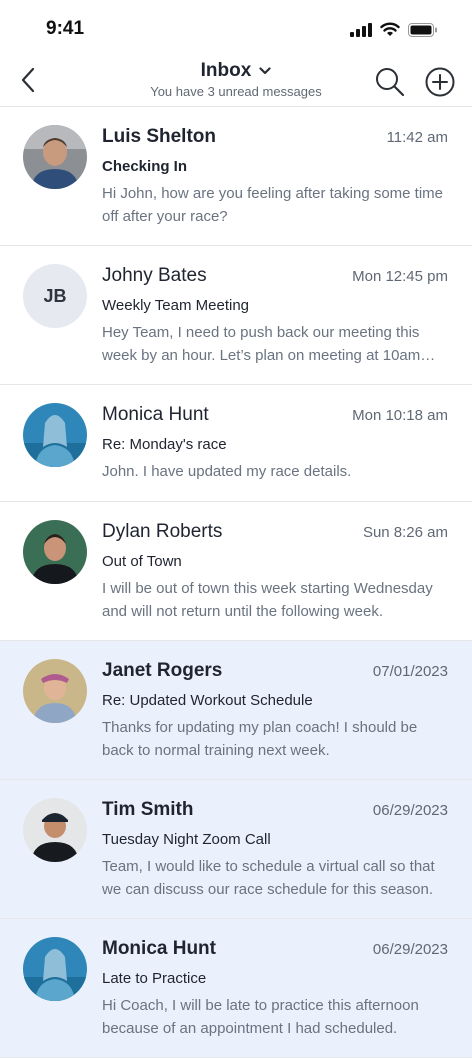 This screenshot has height=1058, width=472. I want to click on message-subject: Re: Updated Workout Schedule, so click(207, 700).